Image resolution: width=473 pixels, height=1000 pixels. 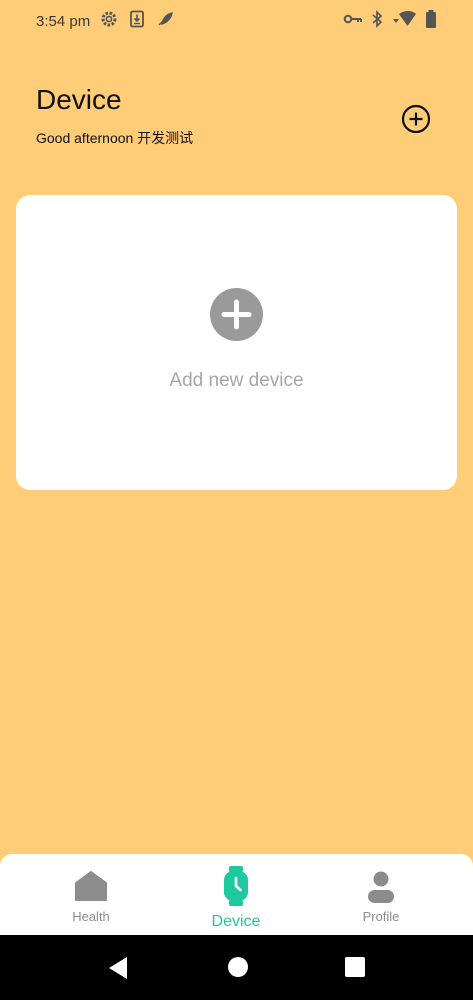 I want to click on add-device-top-button, so click(x=416, y=119).